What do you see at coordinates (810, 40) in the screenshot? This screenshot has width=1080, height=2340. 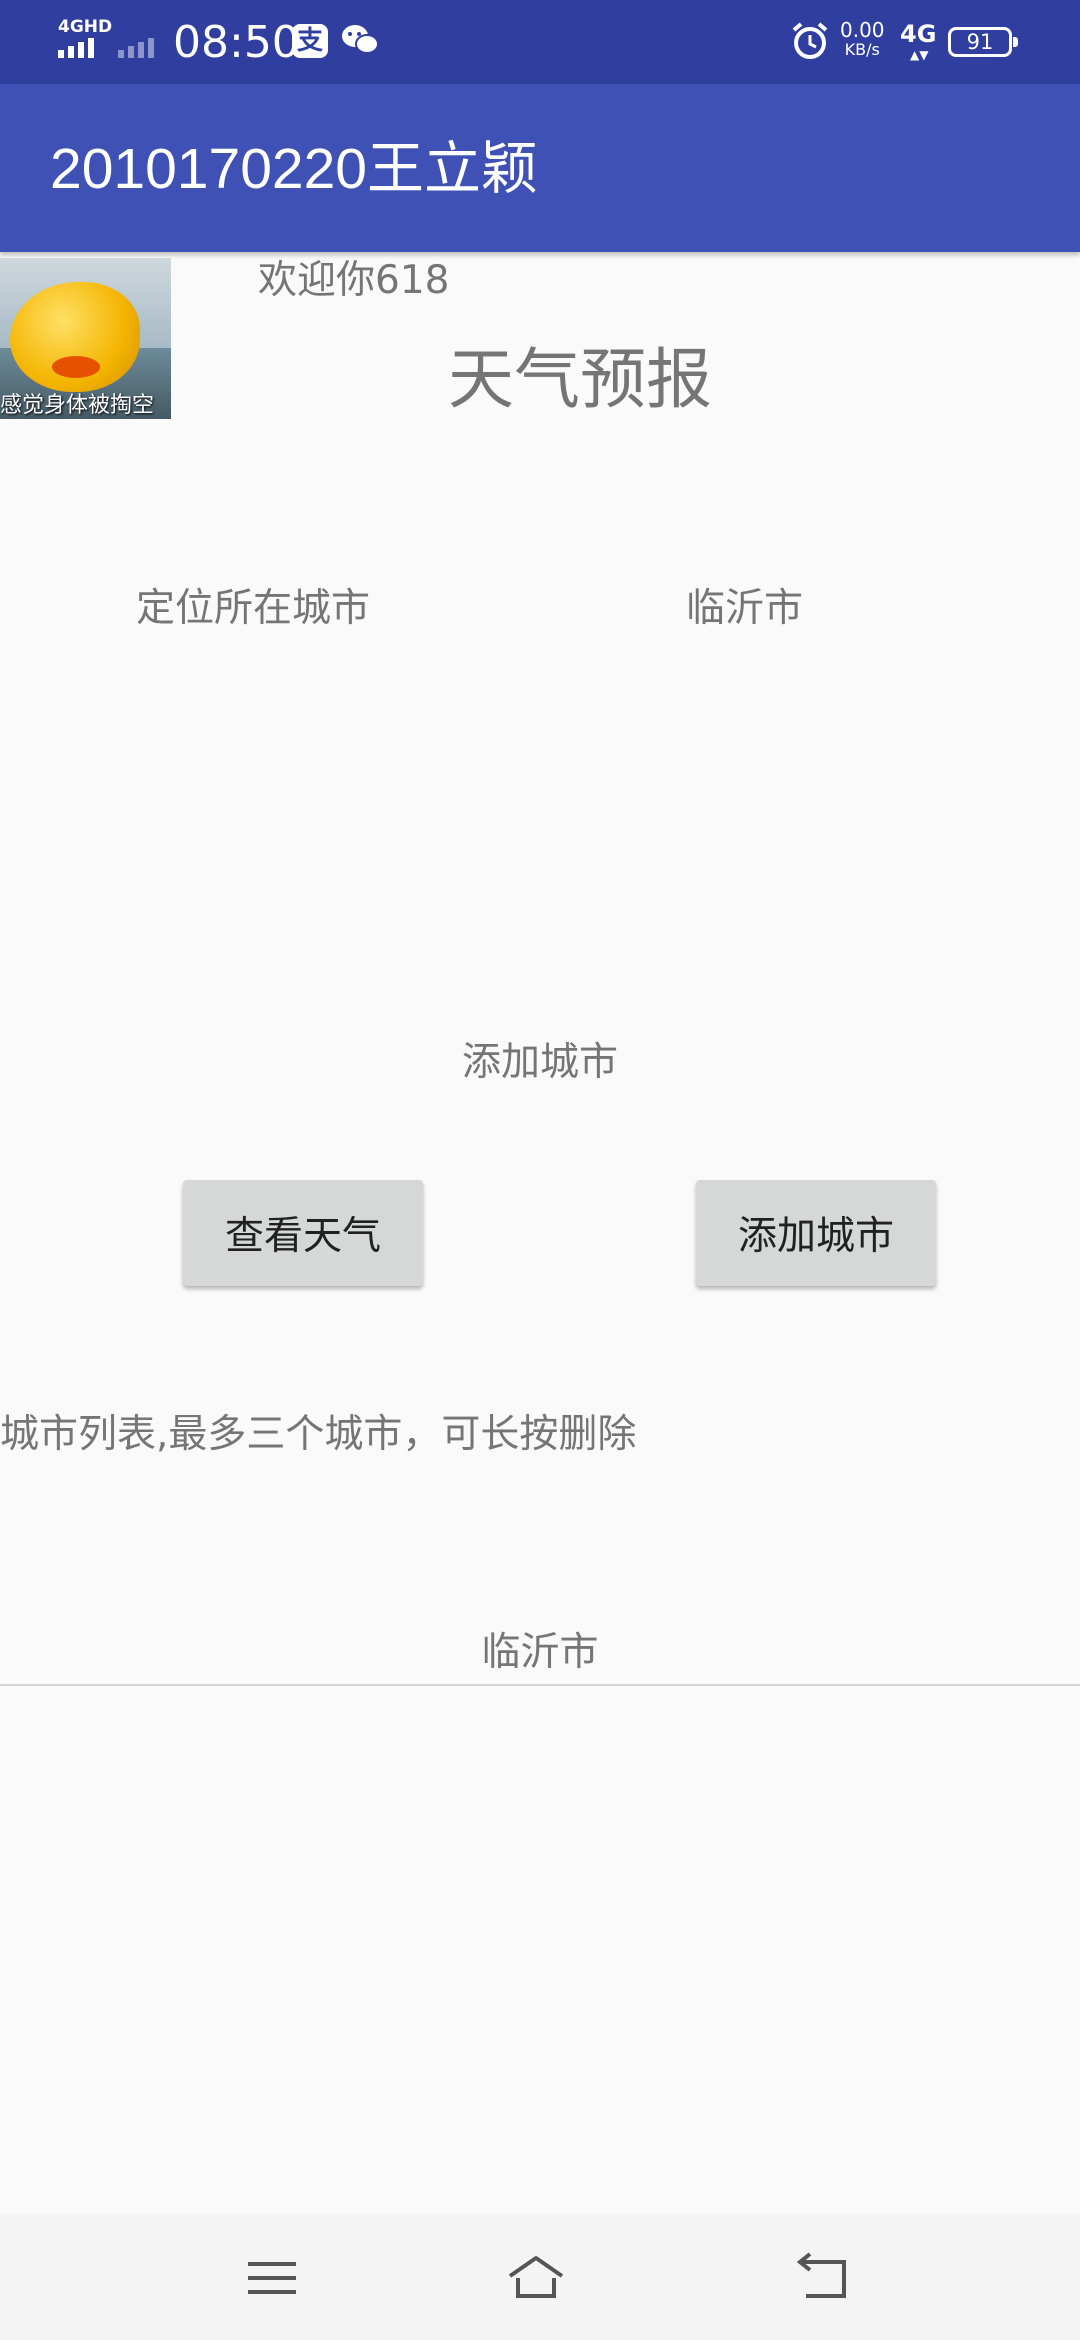 I see `alarm-icon` at bounding box center [810, 40].